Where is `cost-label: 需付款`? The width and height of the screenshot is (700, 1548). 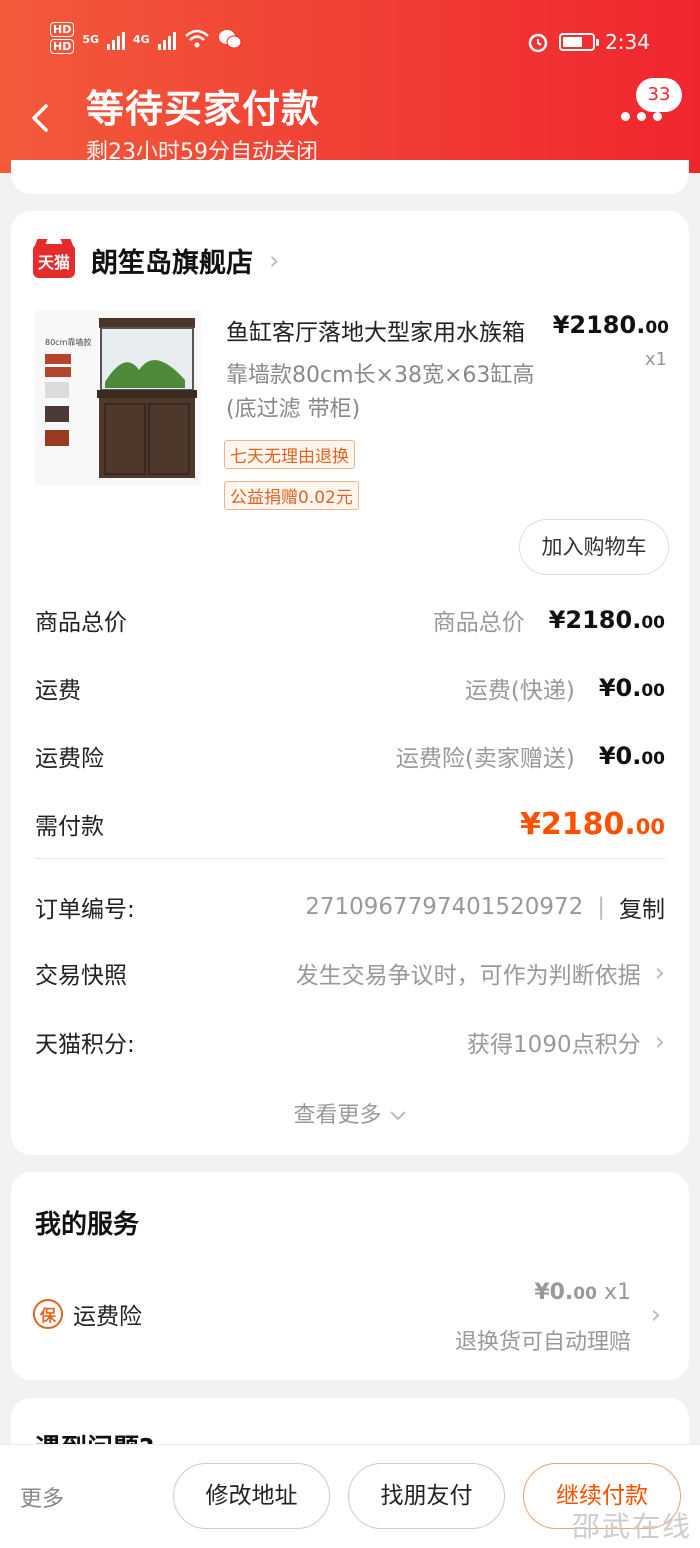
cost-label: 需付款 is located at coordinates (69, 827).